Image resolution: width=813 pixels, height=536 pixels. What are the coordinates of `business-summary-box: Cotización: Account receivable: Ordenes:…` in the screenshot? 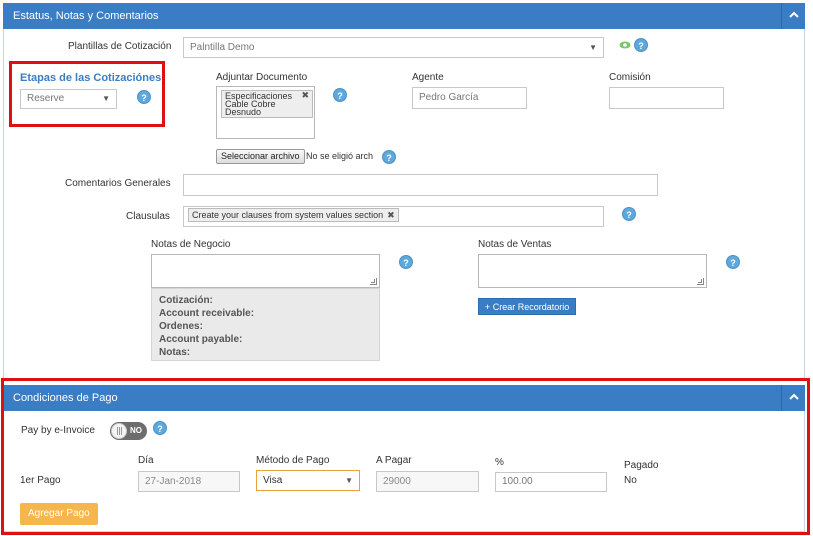 It's located at (265, 324).